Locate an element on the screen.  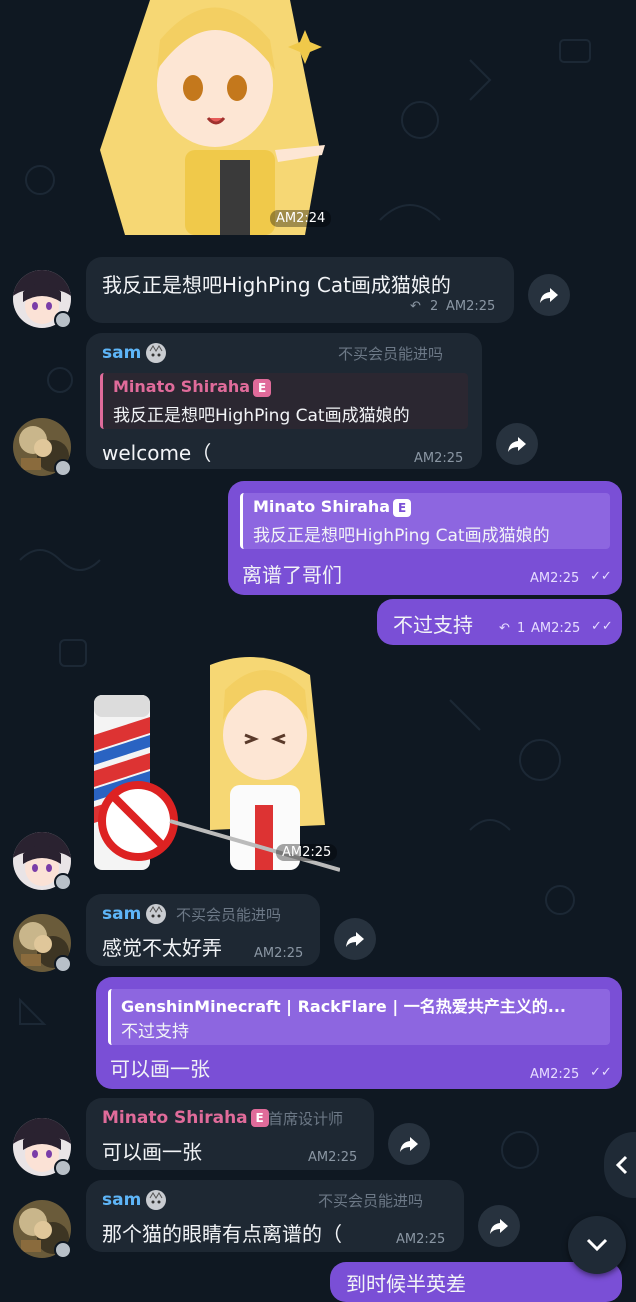
reply-count: 1 is located at coordinates (521, 628).